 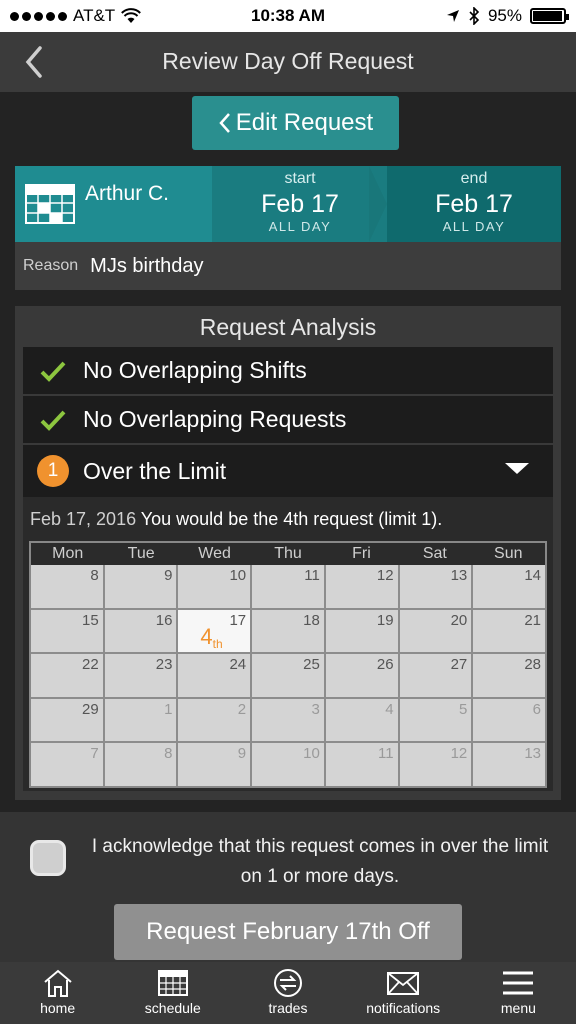 I want to click on day-number: 23, so click(x=164, y=664).